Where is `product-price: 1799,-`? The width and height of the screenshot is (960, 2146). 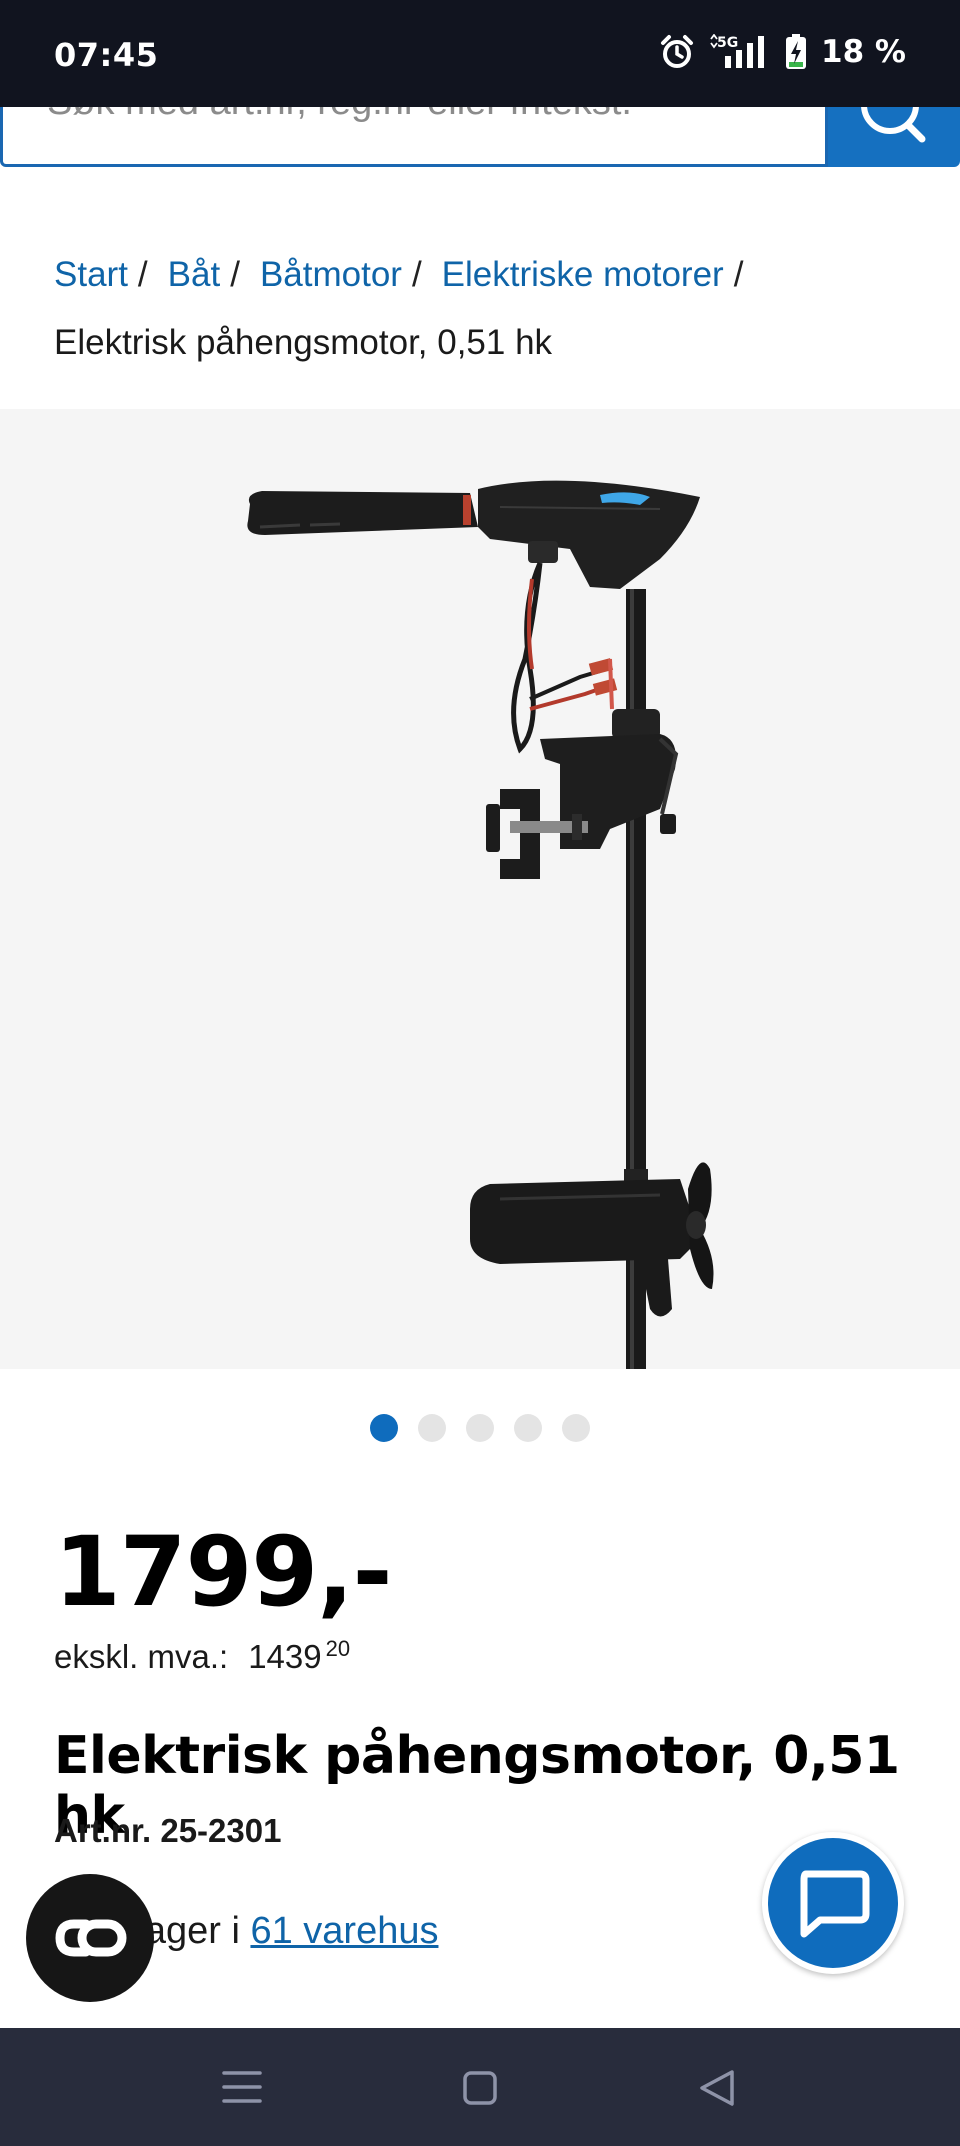 product-price: 1799,- is located at coordinates (223, 1572).